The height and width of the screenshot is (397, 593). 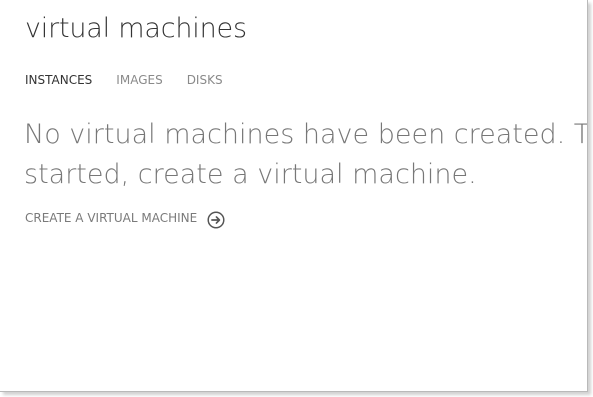 I want to click on create-virtual-machine-link: CREATE A VIRTUAL MACHINE, so click(x=125, y=219).